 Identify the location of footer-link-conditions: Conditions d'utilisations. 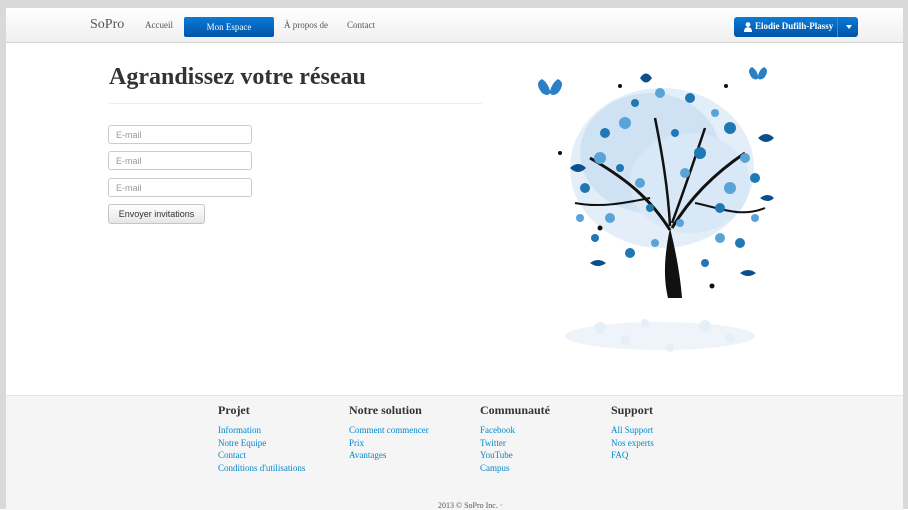
(261, 468).